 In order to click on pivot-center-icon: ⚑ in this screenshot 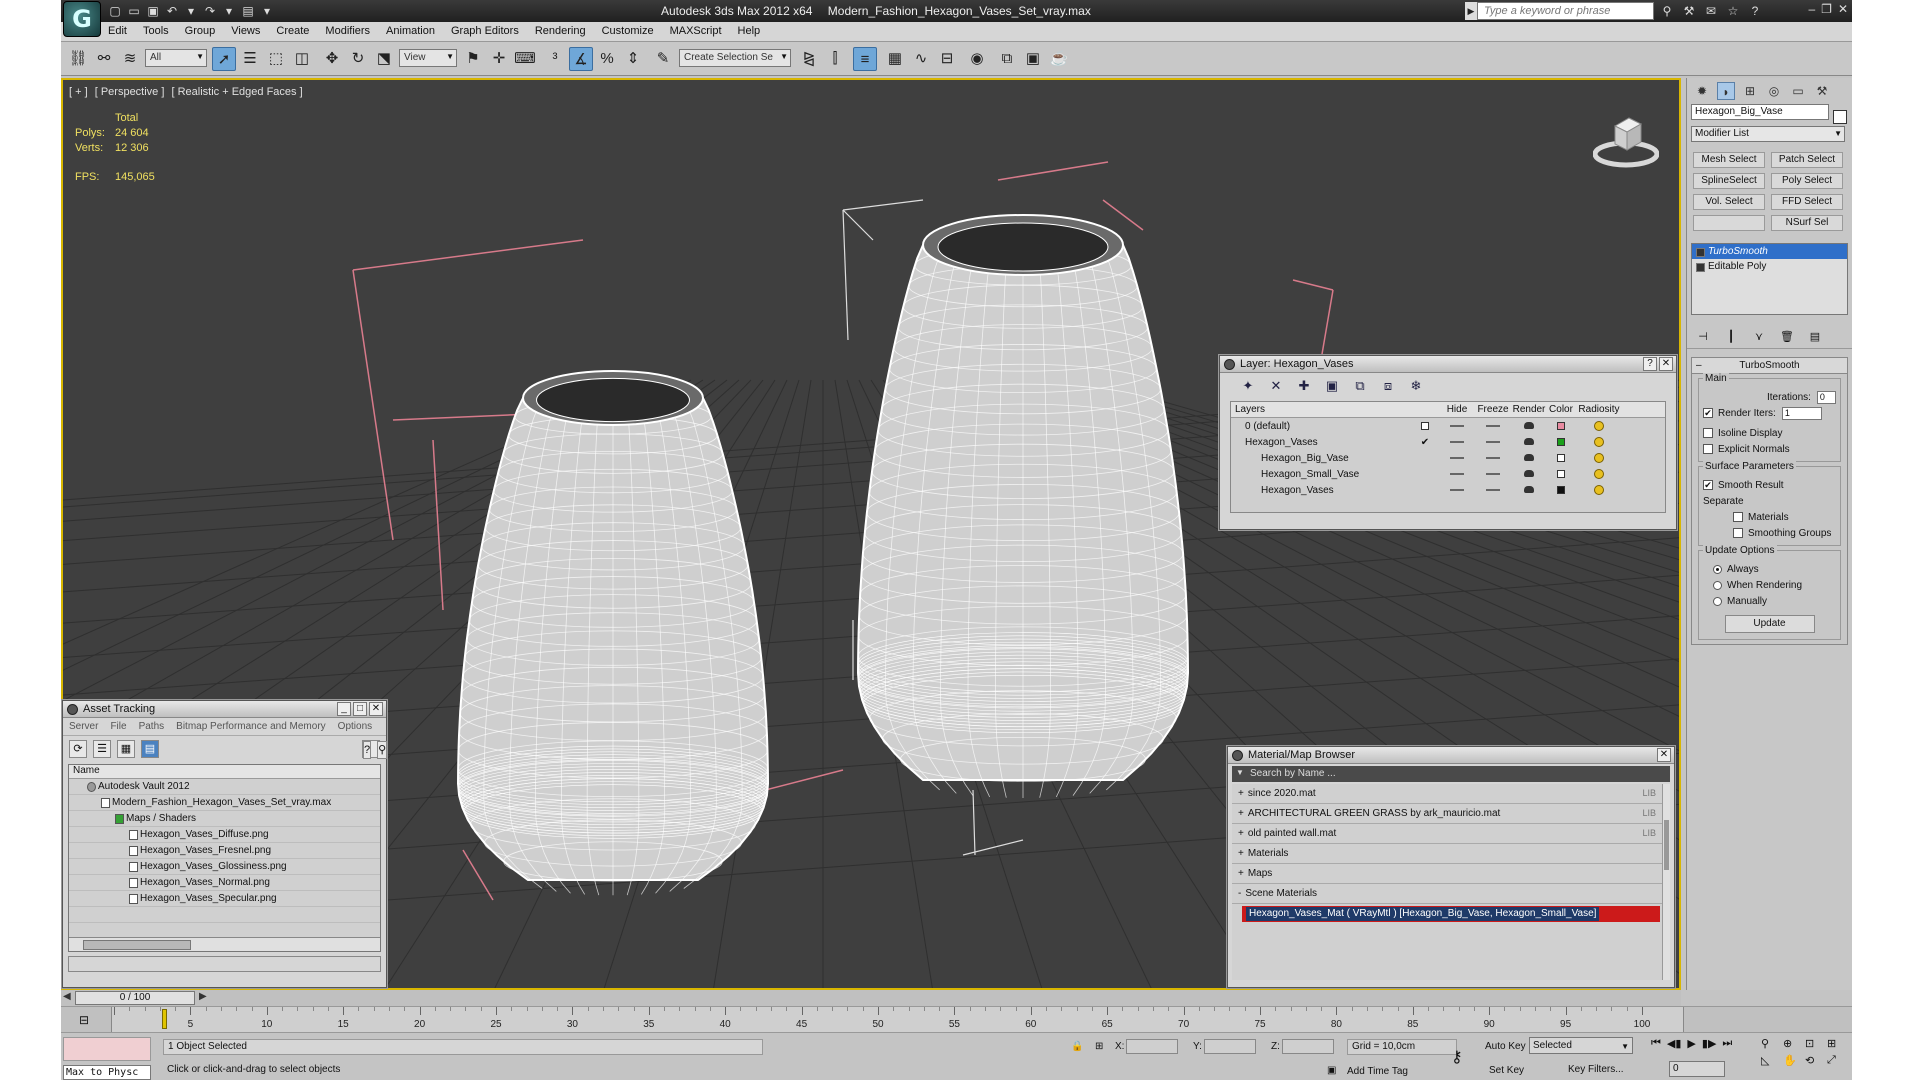, I will do `click(473, 59)`.